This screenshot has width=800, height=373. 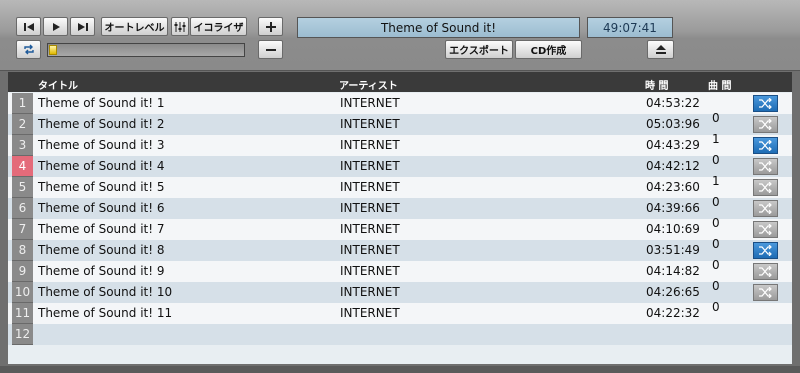 I want to click on track-row: 10 Theme of Sound it! 10 INTERNET 04:26:65, so click(x=400, y=292).